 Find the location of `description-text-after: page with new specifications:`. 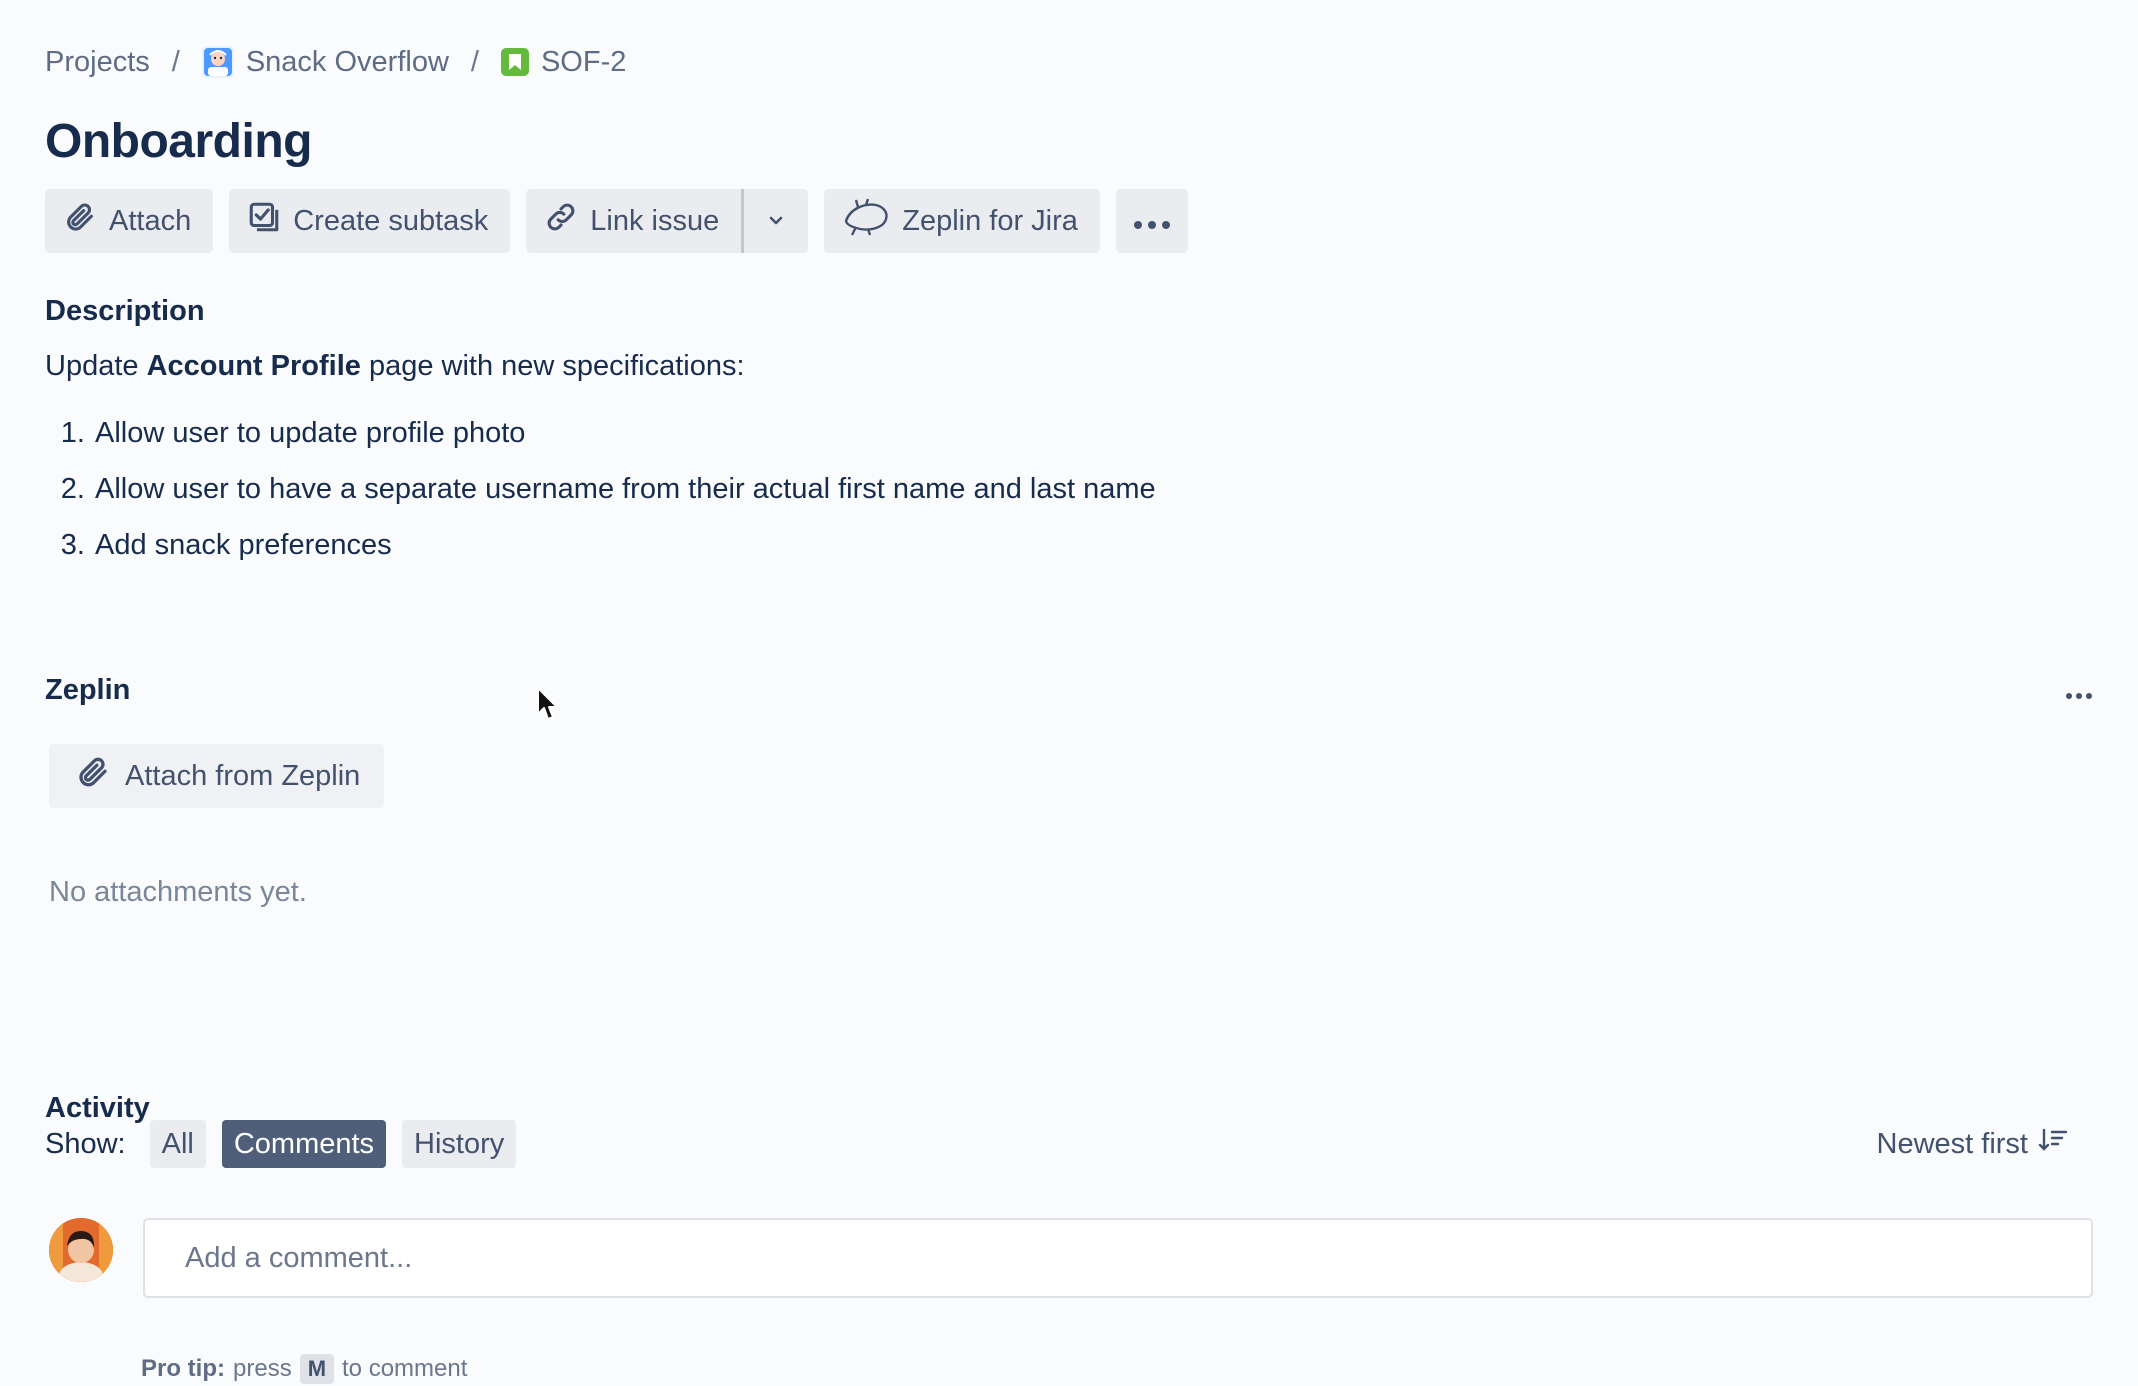

description-text-after: page with new specifications: is located at coordinates (552, 366).